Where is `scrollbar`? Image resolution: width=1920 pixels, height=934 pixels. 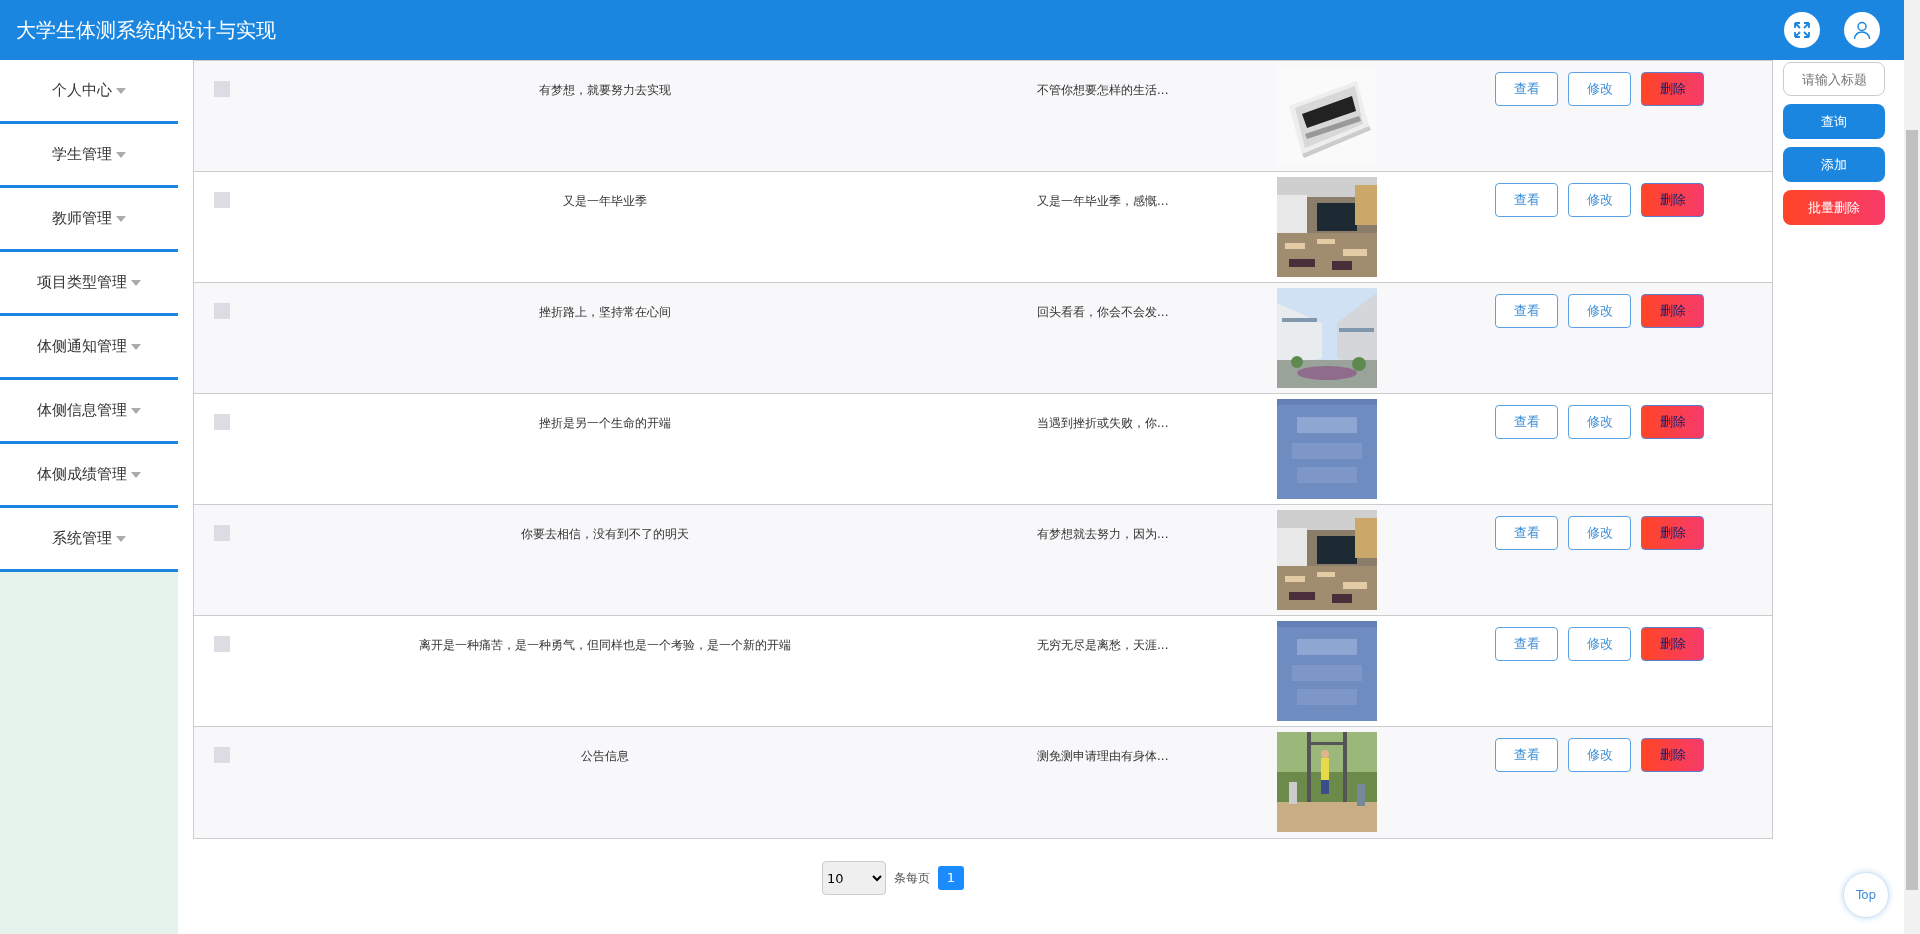
scrollbar is located at coordinates (1912, 467).